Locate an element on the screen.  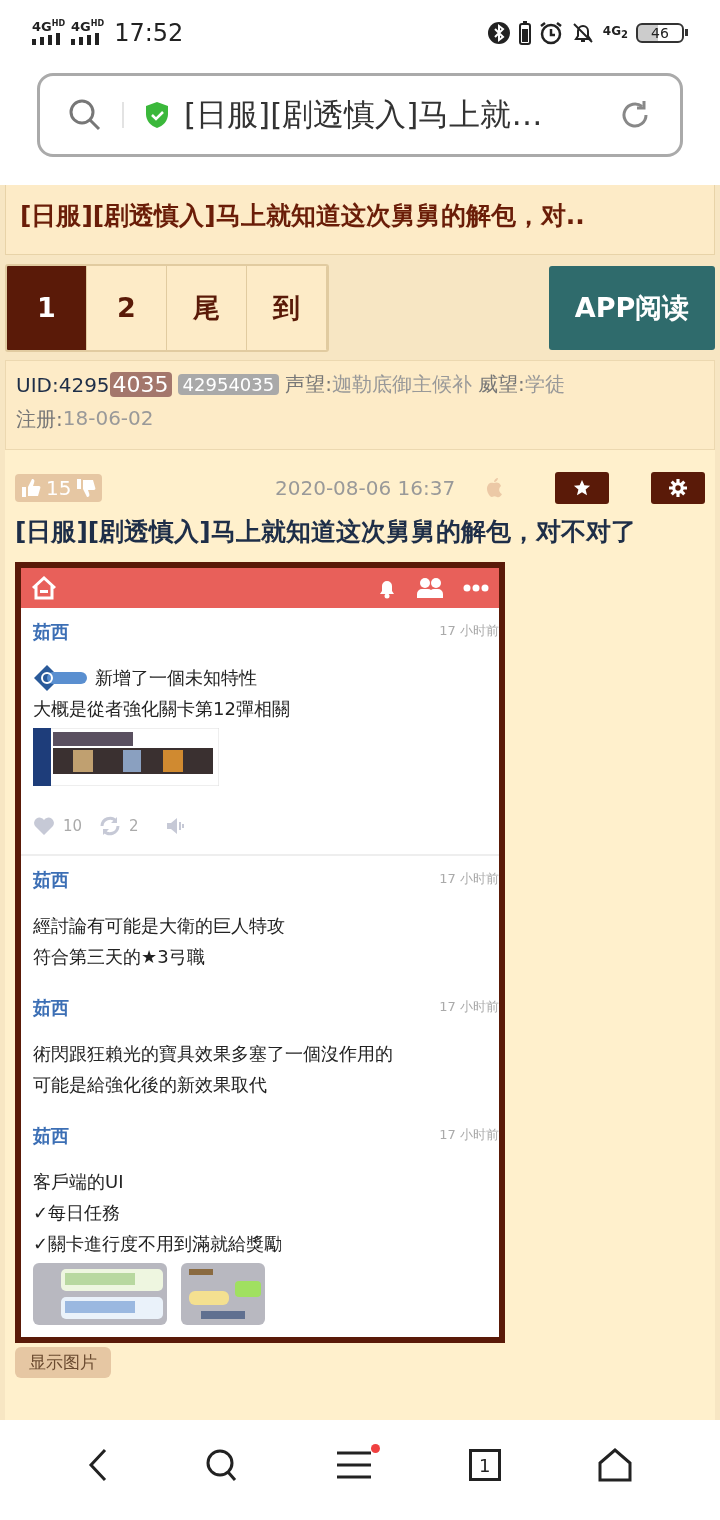
registration-date: 18-06-02 is located at coordinates (108, 419).